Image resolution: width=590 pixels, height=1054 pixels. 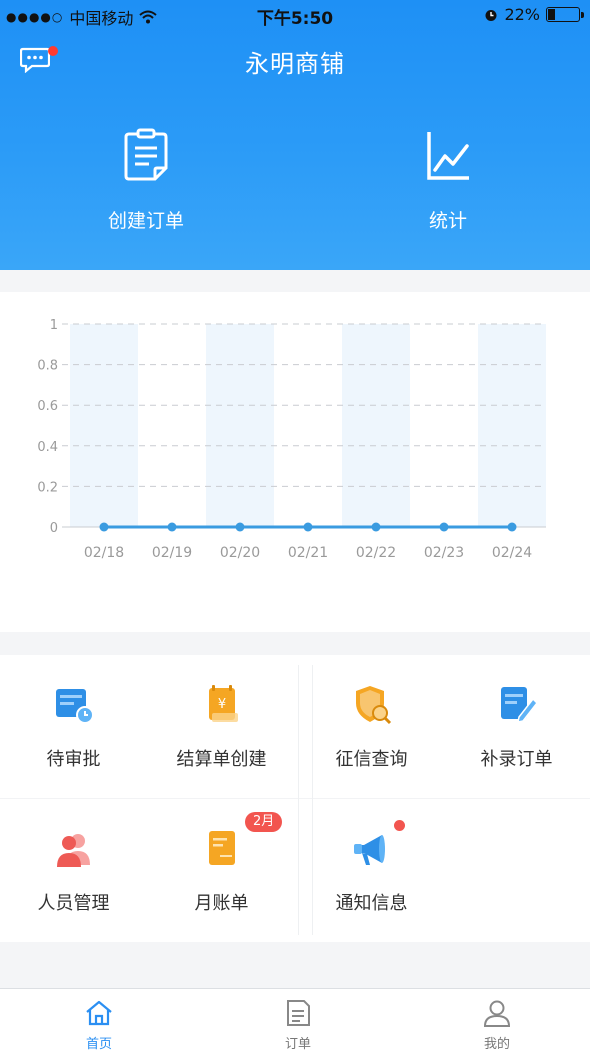 I want to click on y-tick-label: 0.6, so click(x=47, y=406).